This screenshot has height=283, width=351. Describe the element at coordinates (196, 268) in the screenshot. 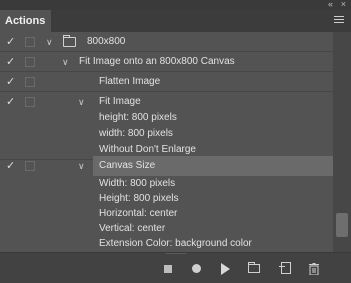

I see `record-icon` at that location.